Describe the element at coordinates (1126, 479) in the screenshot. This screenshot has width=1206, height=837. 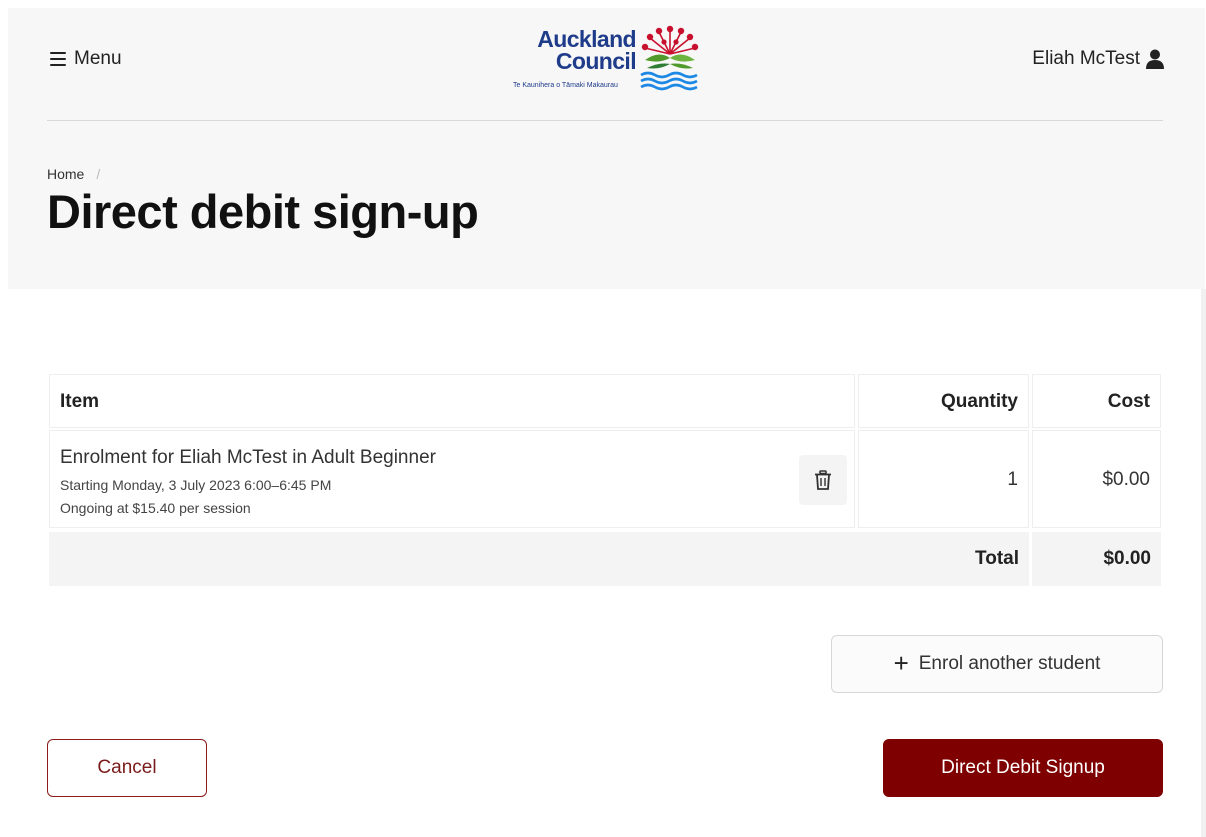
I see `item-cost: $0.00` at that location.